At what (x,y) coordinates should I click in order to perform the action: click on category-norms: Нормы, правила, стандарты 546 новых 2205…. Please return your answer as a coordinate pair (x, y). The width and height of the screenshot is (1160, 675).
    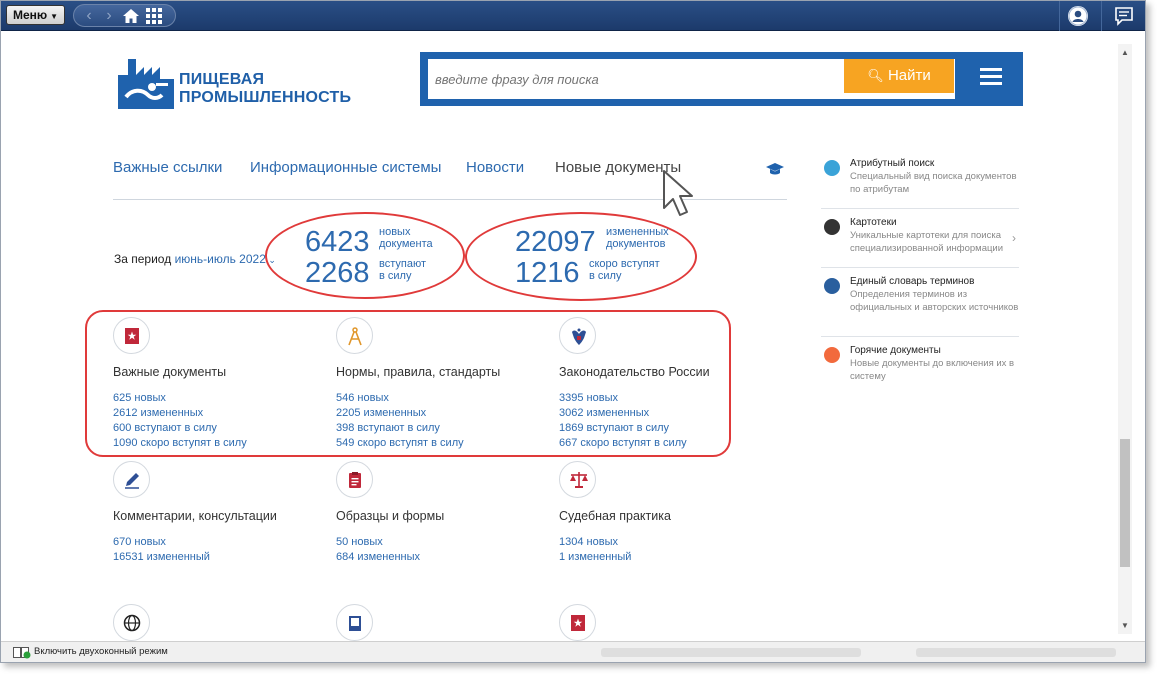
    Looking at the image, I should click on (436, 384).